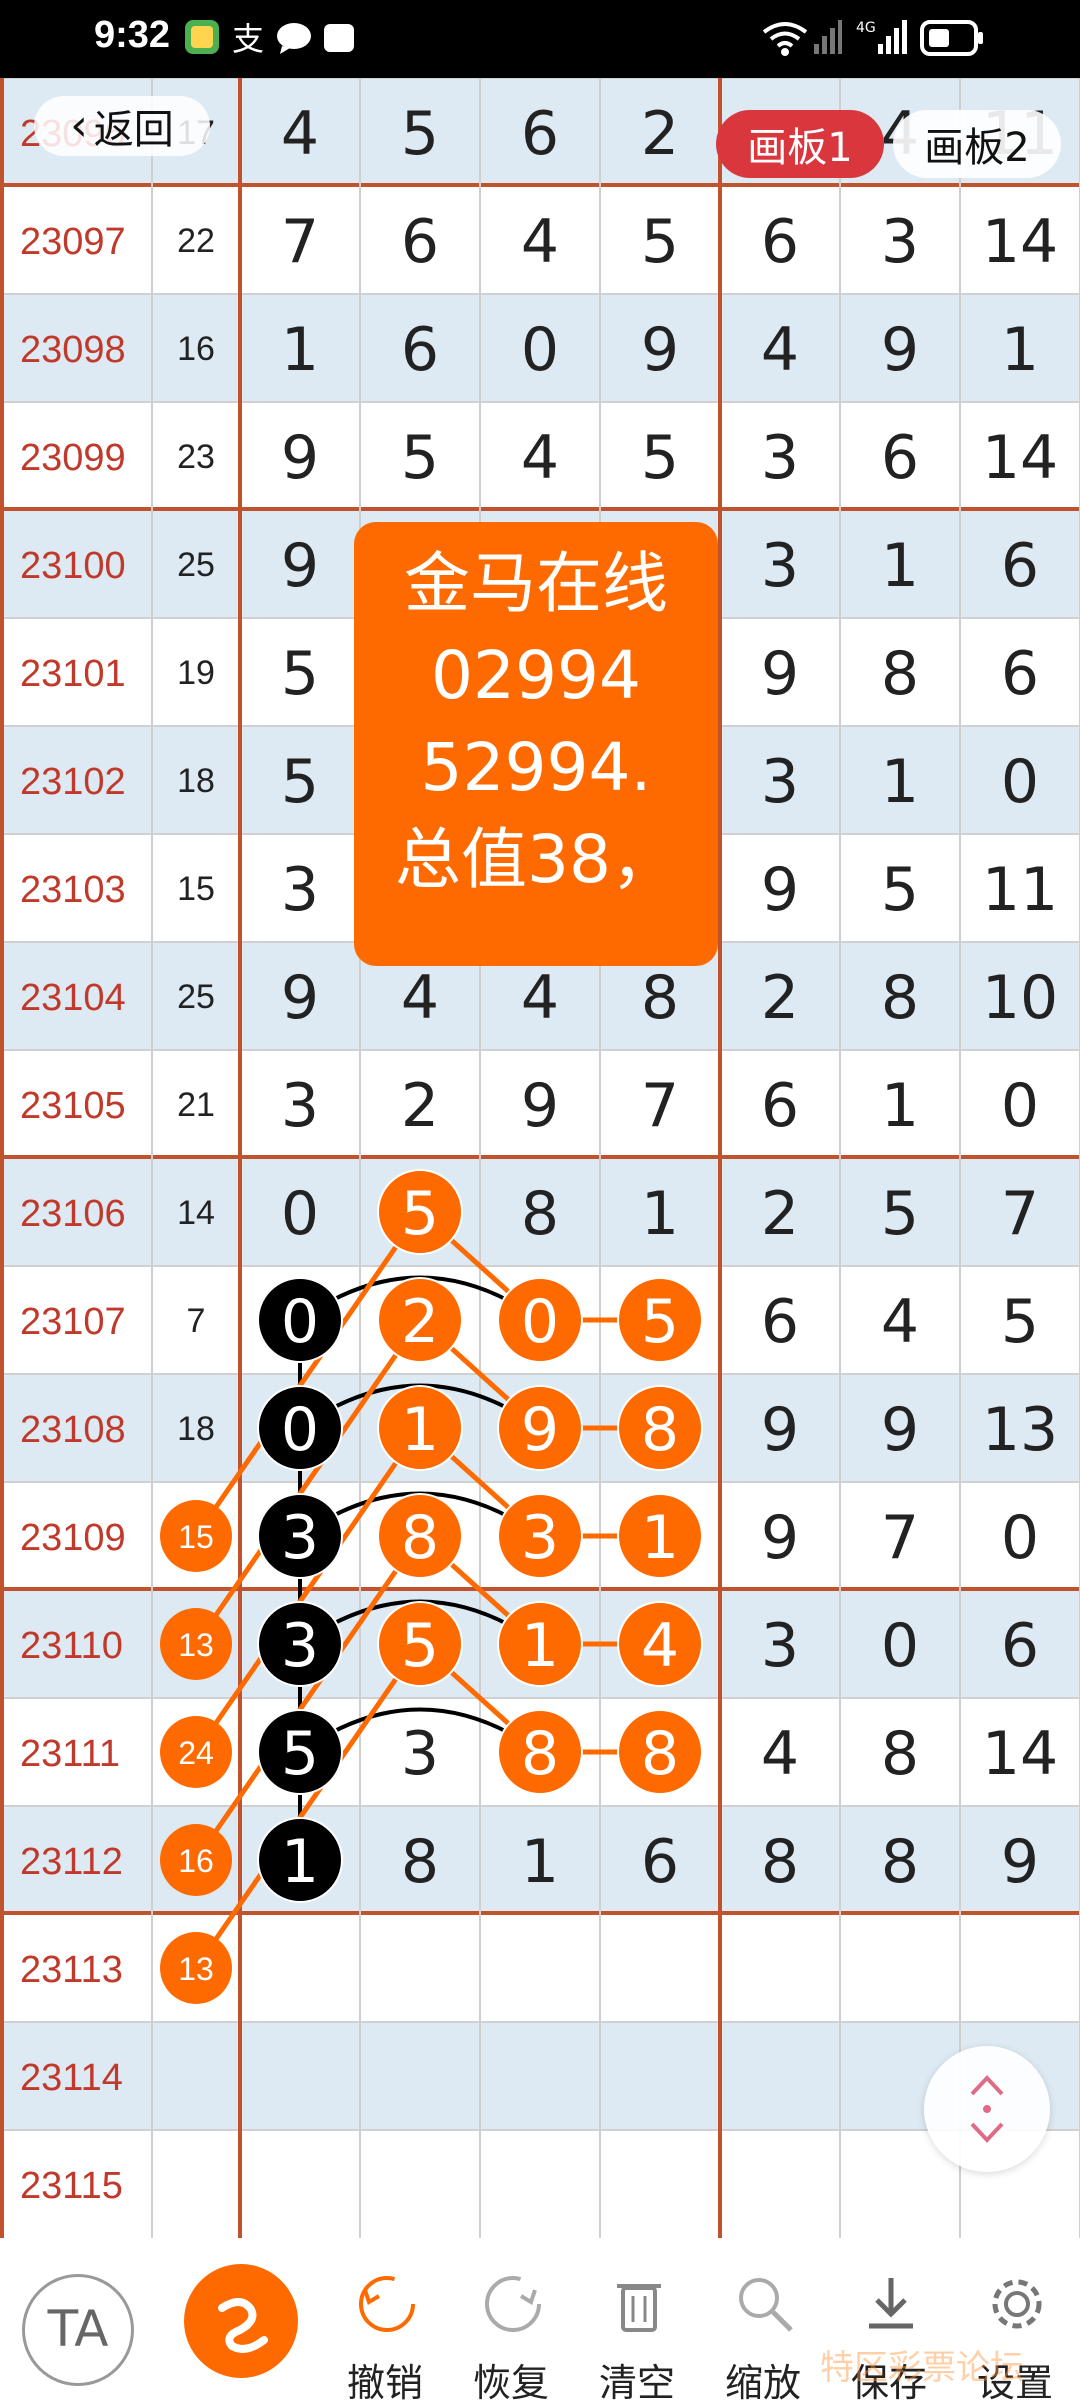 This screenshot has height=2407, width=1080. Describe the element at coordinates (536, 744) in the screenshot. I see `note-card: 金马在线 02994 52994. 总值38，` at that location.